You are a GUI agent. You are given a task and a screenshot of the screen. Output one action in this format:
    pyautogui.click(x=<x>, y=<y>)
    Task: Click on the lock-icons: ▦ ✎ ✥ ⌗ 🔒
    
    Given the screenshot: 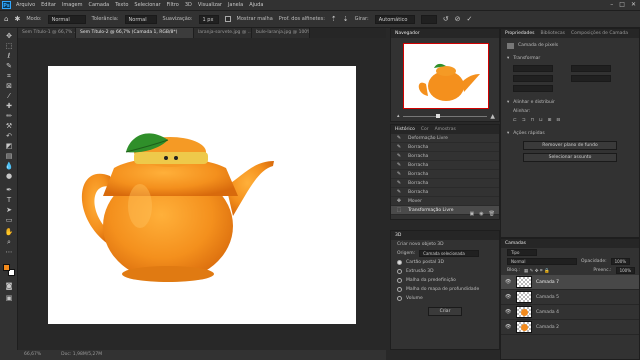 What is the action you would take?
    pyautogui.click(x=537, y=271)
    